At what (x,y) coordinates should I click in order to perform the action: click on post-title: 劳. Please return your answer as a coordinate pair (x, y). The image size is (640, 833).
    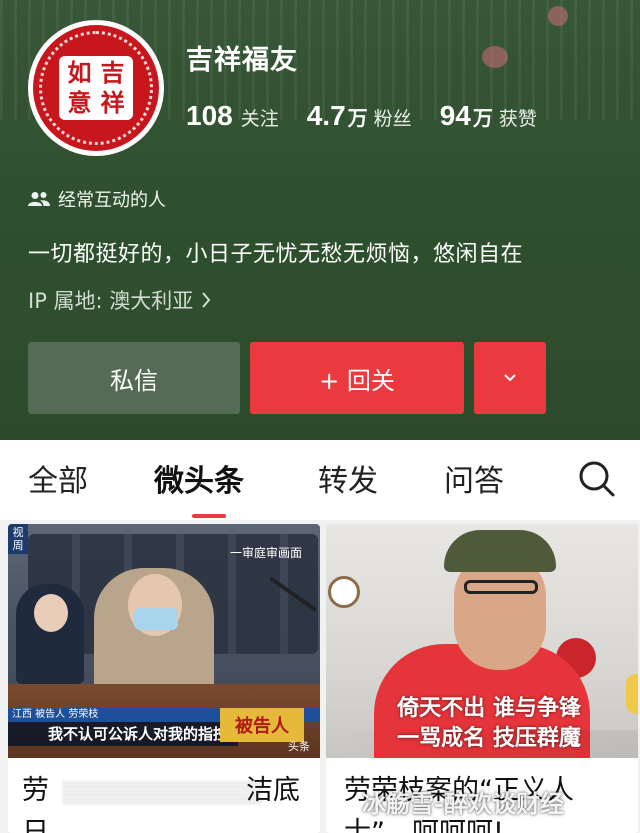
    Looking at the image, I should click on (35, 790).